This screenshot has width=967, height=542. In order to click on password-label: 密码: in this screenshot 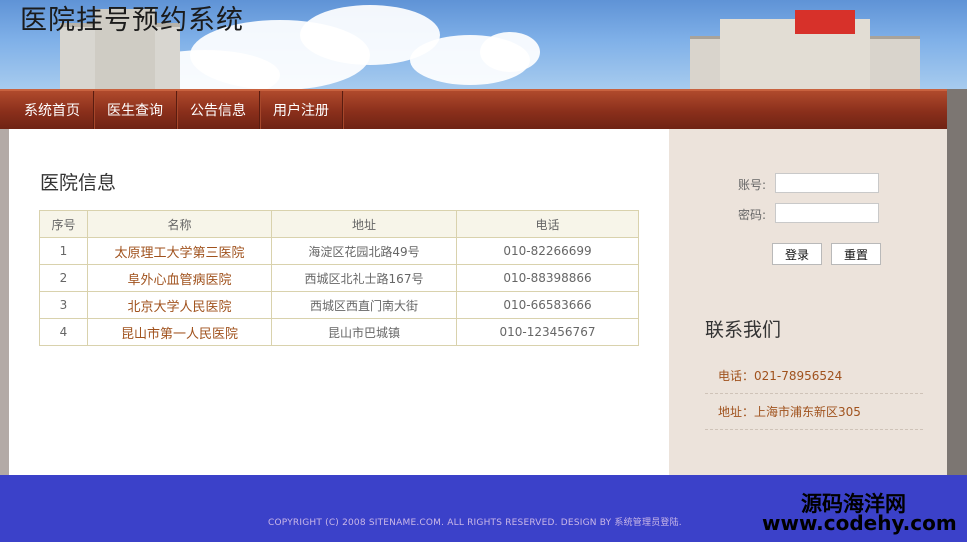, I will do `click(752, 215)`.